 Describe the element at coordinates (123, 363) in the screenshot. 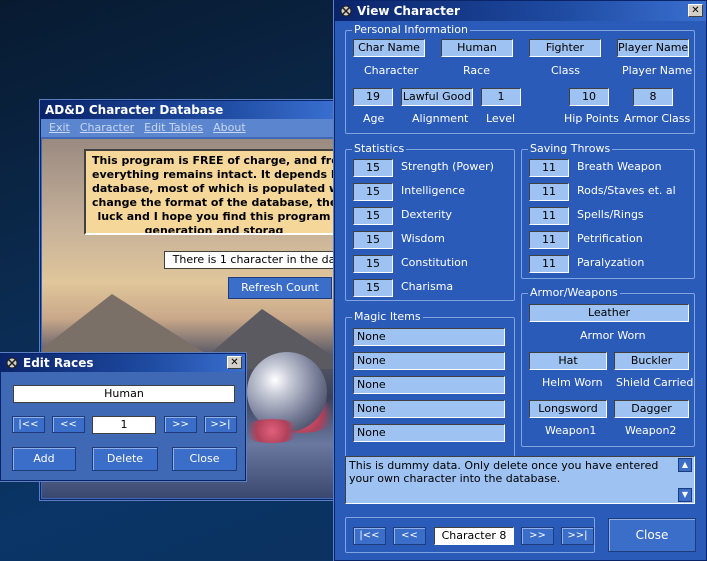

I see `races-titlebar: Edit Races ✕` at that location.